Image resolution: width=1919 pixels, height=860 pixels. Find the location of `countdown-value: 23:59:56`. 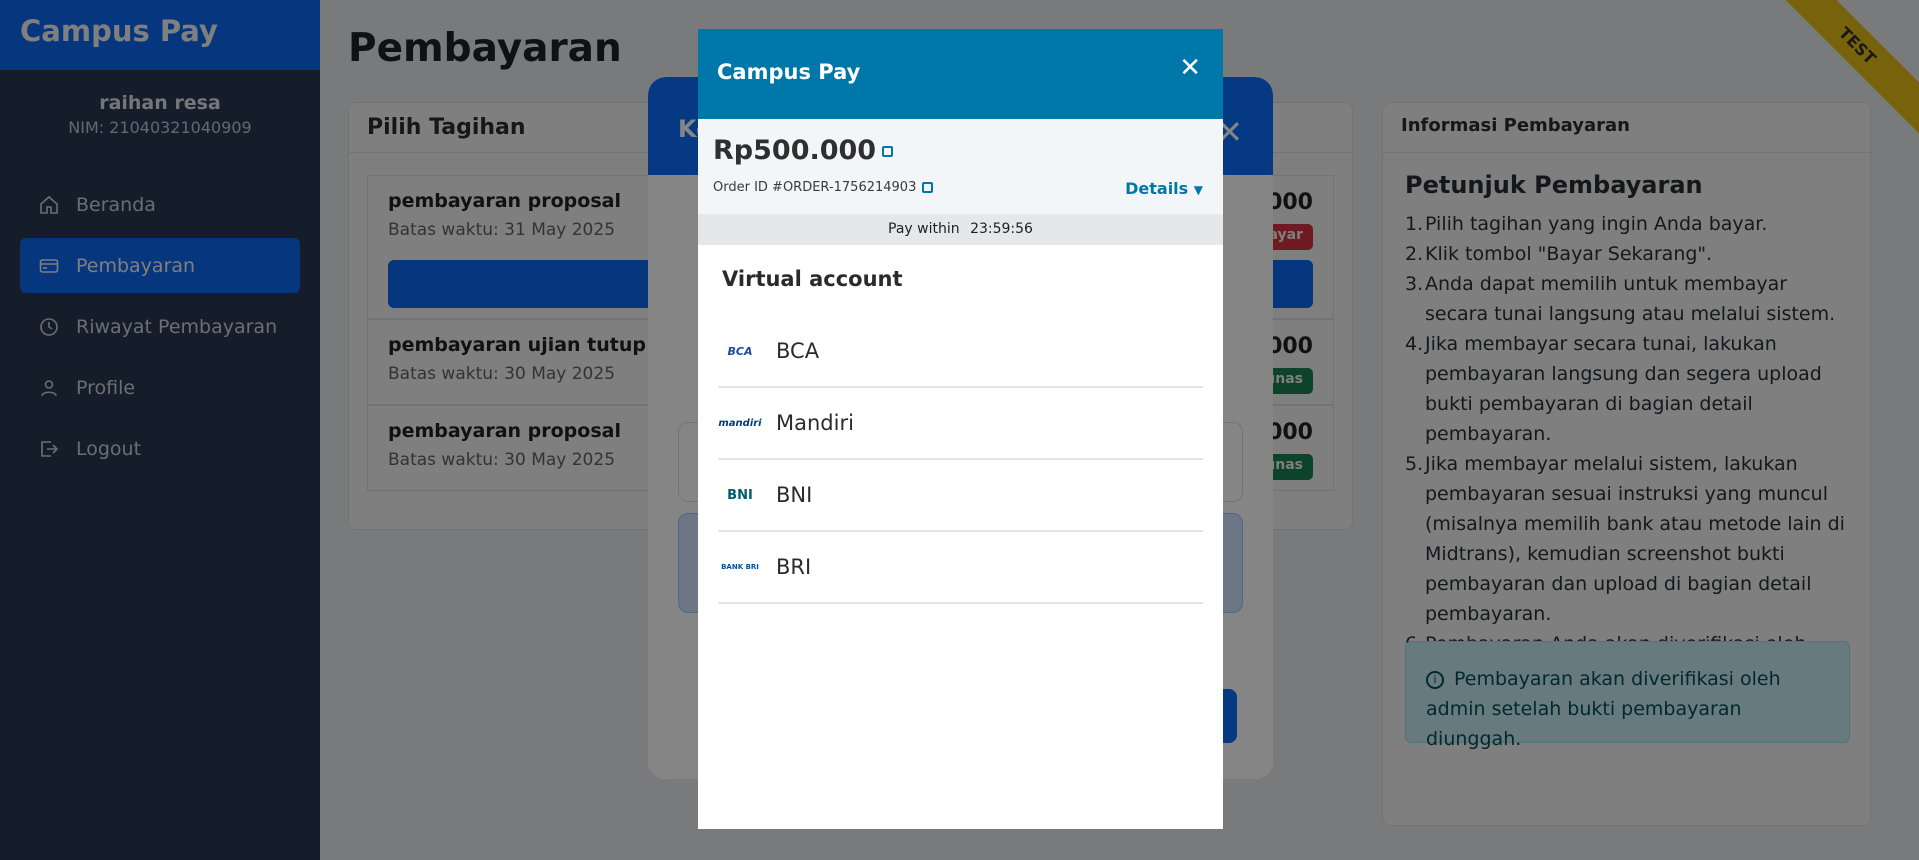

countdown-value: 23:59:56 is located at coordinates (1001, 229).